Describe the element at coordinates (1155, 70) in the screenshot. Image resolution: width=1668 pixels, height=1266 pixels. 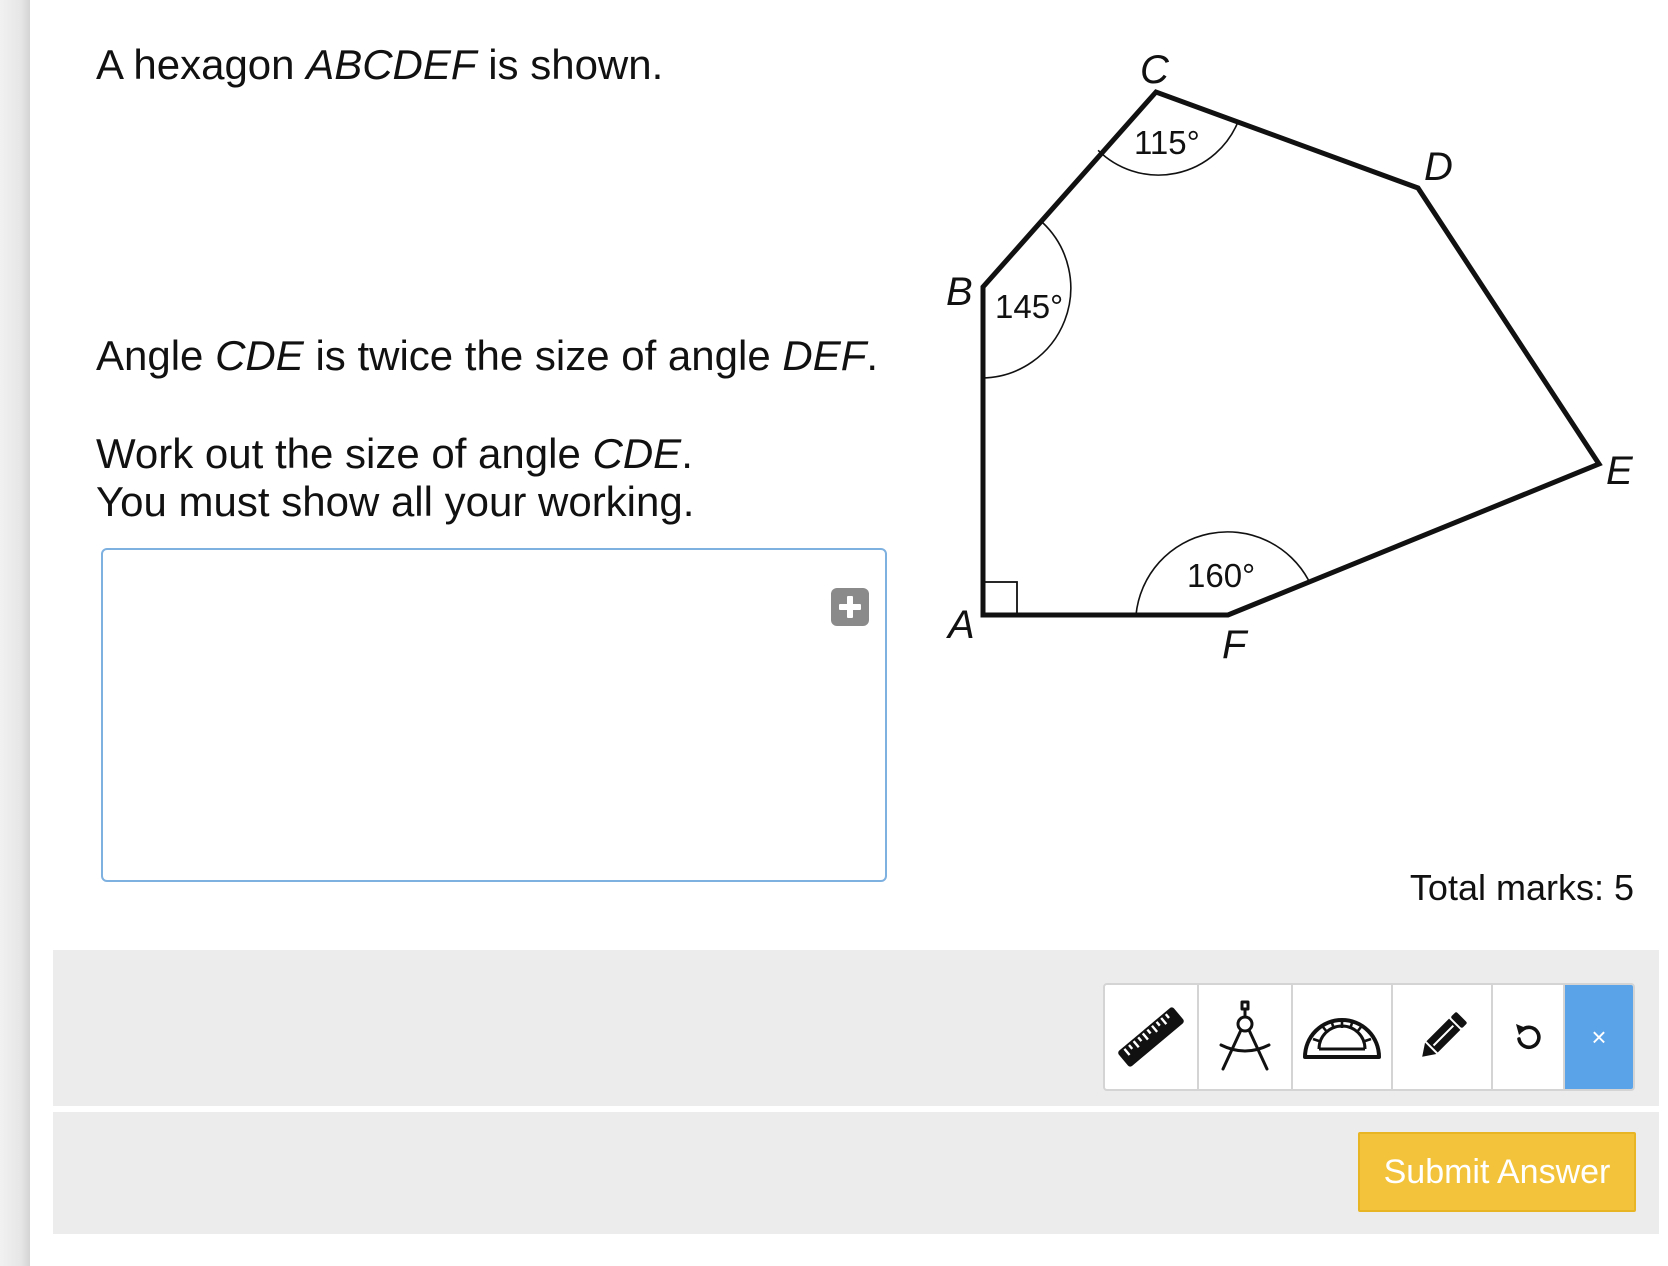
I see `vertex-label-c: C` at that location.